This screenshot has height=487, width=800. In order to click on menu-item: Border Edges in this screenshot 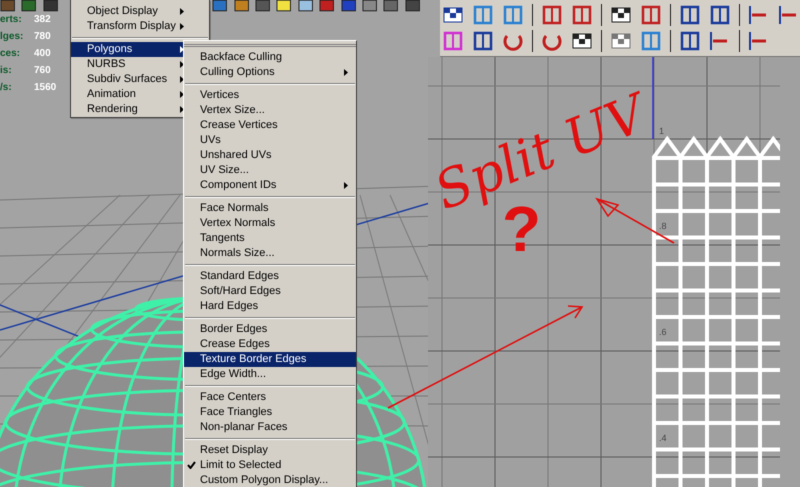, I will do `click(270, 329)`.